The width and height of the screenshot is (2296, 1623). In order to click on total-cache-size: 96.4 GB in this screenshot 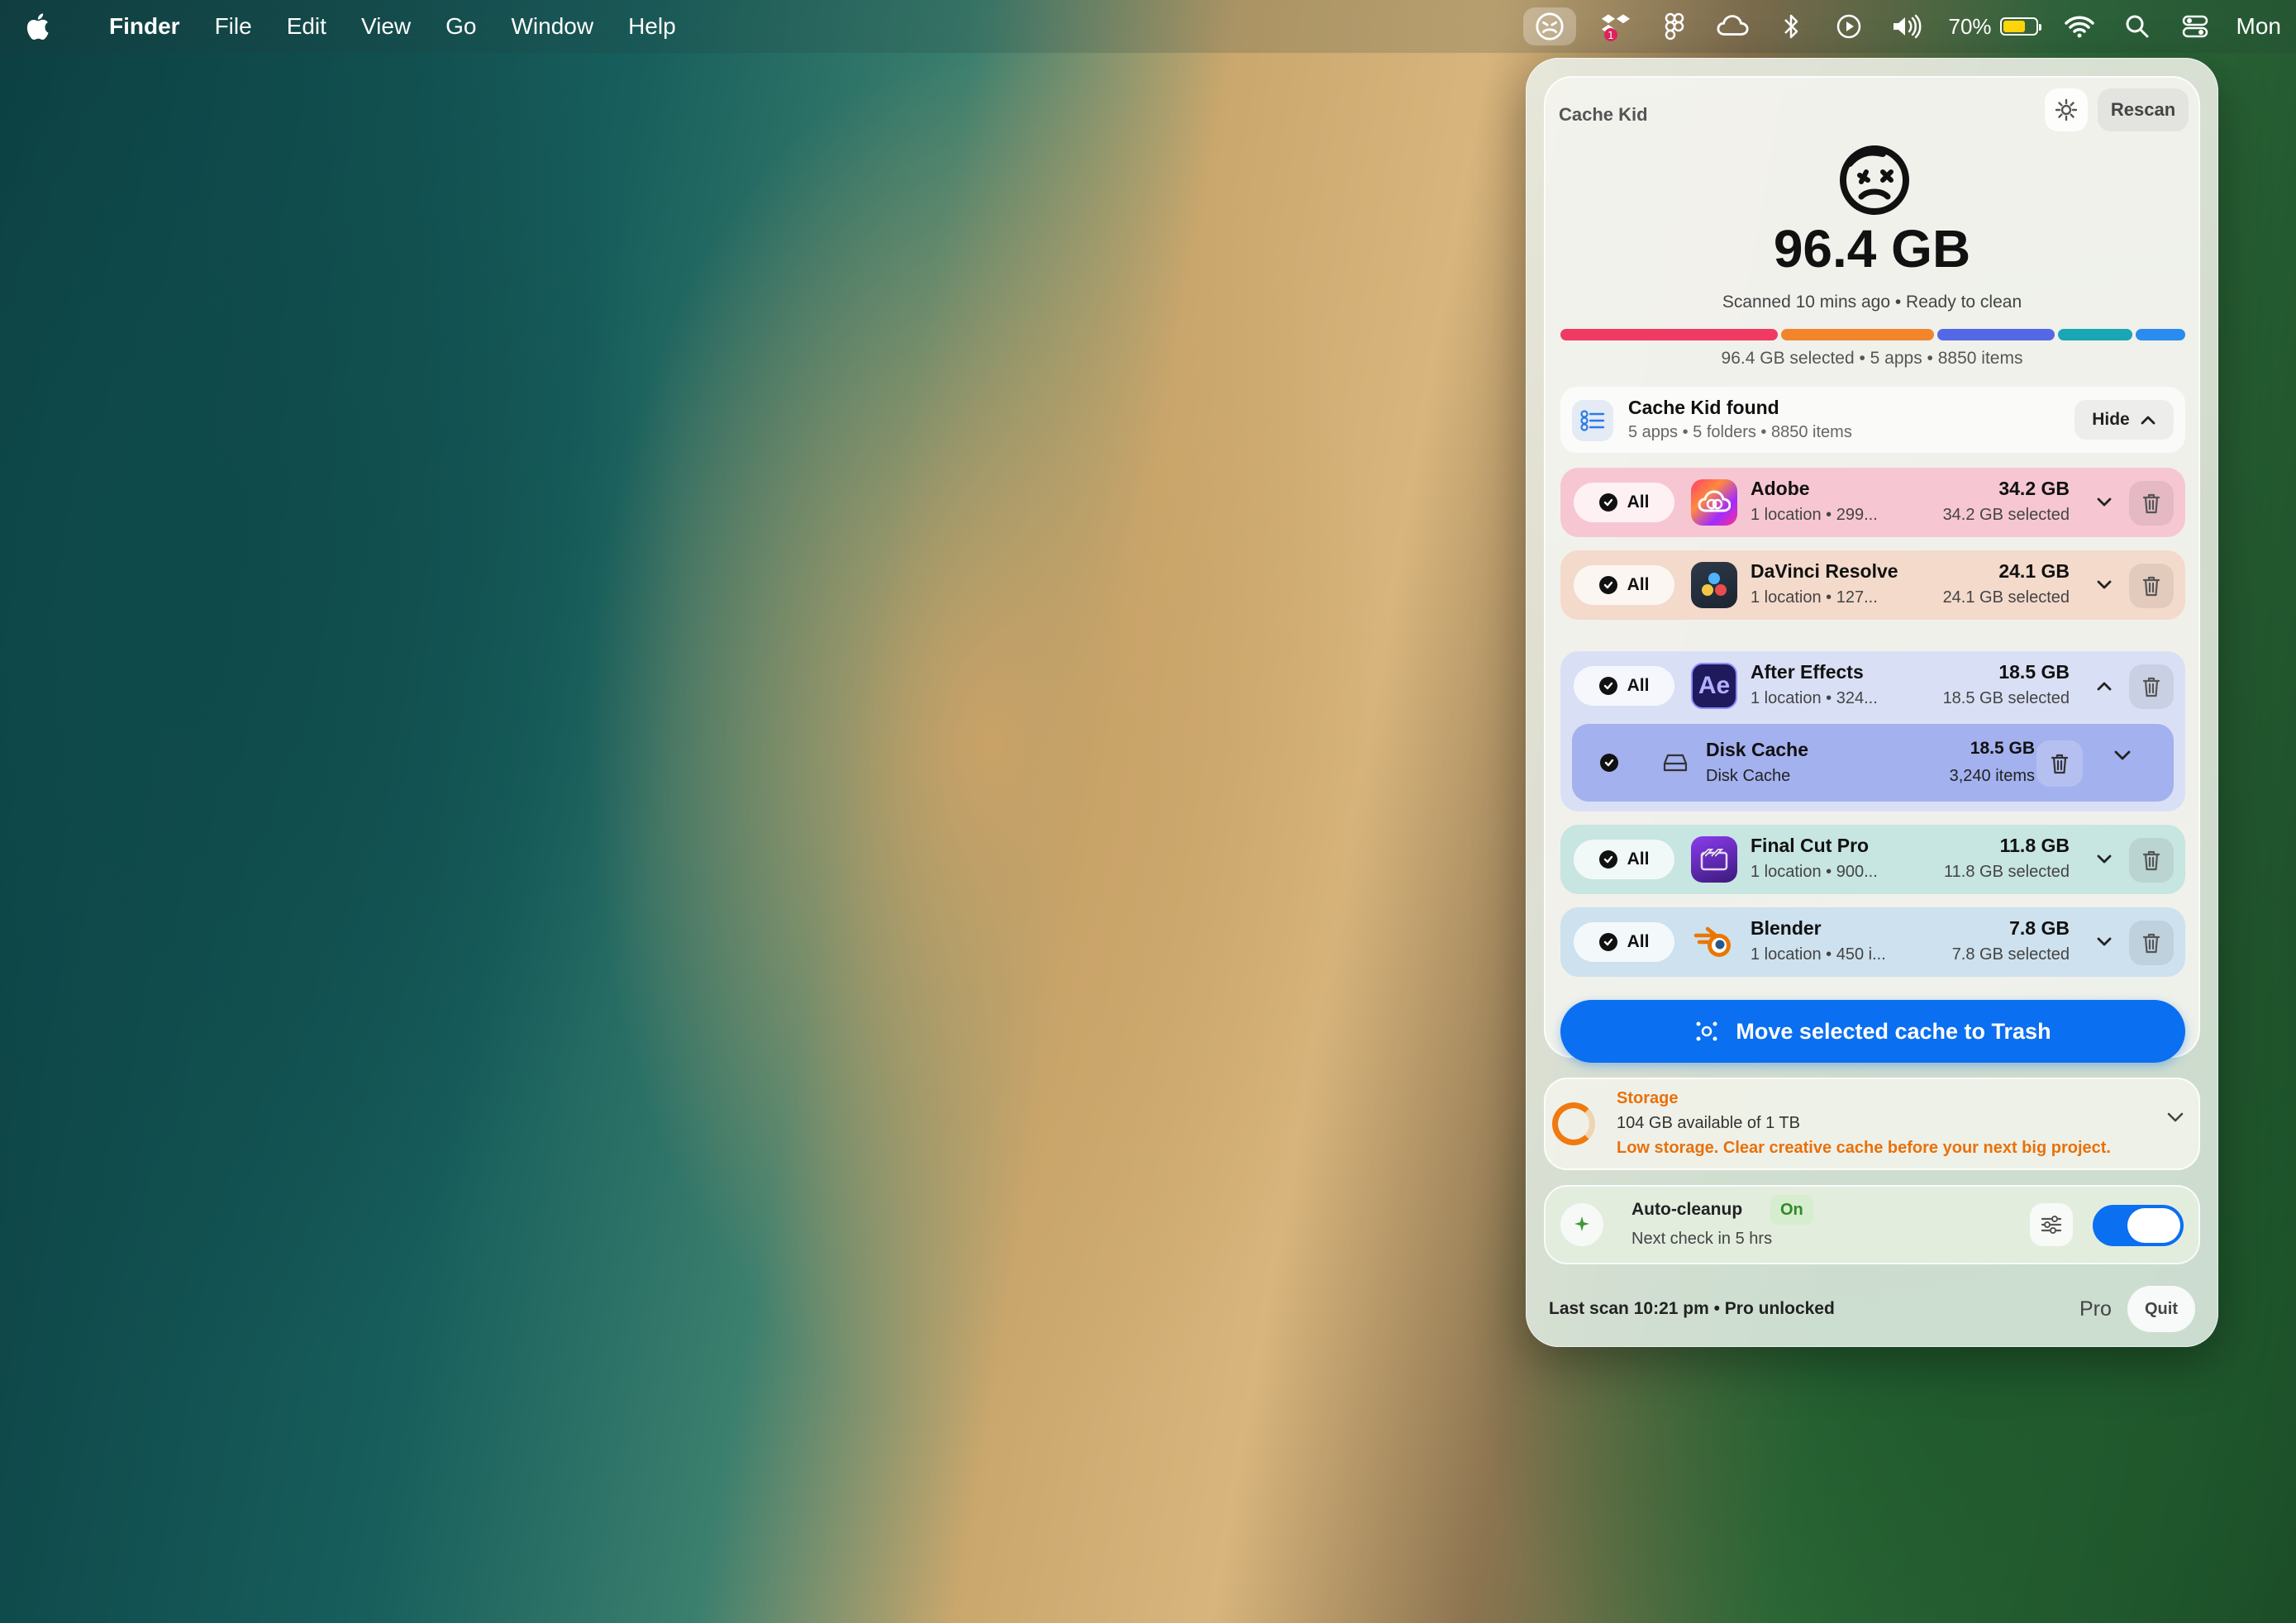, I will do `click(1872, 249)`.